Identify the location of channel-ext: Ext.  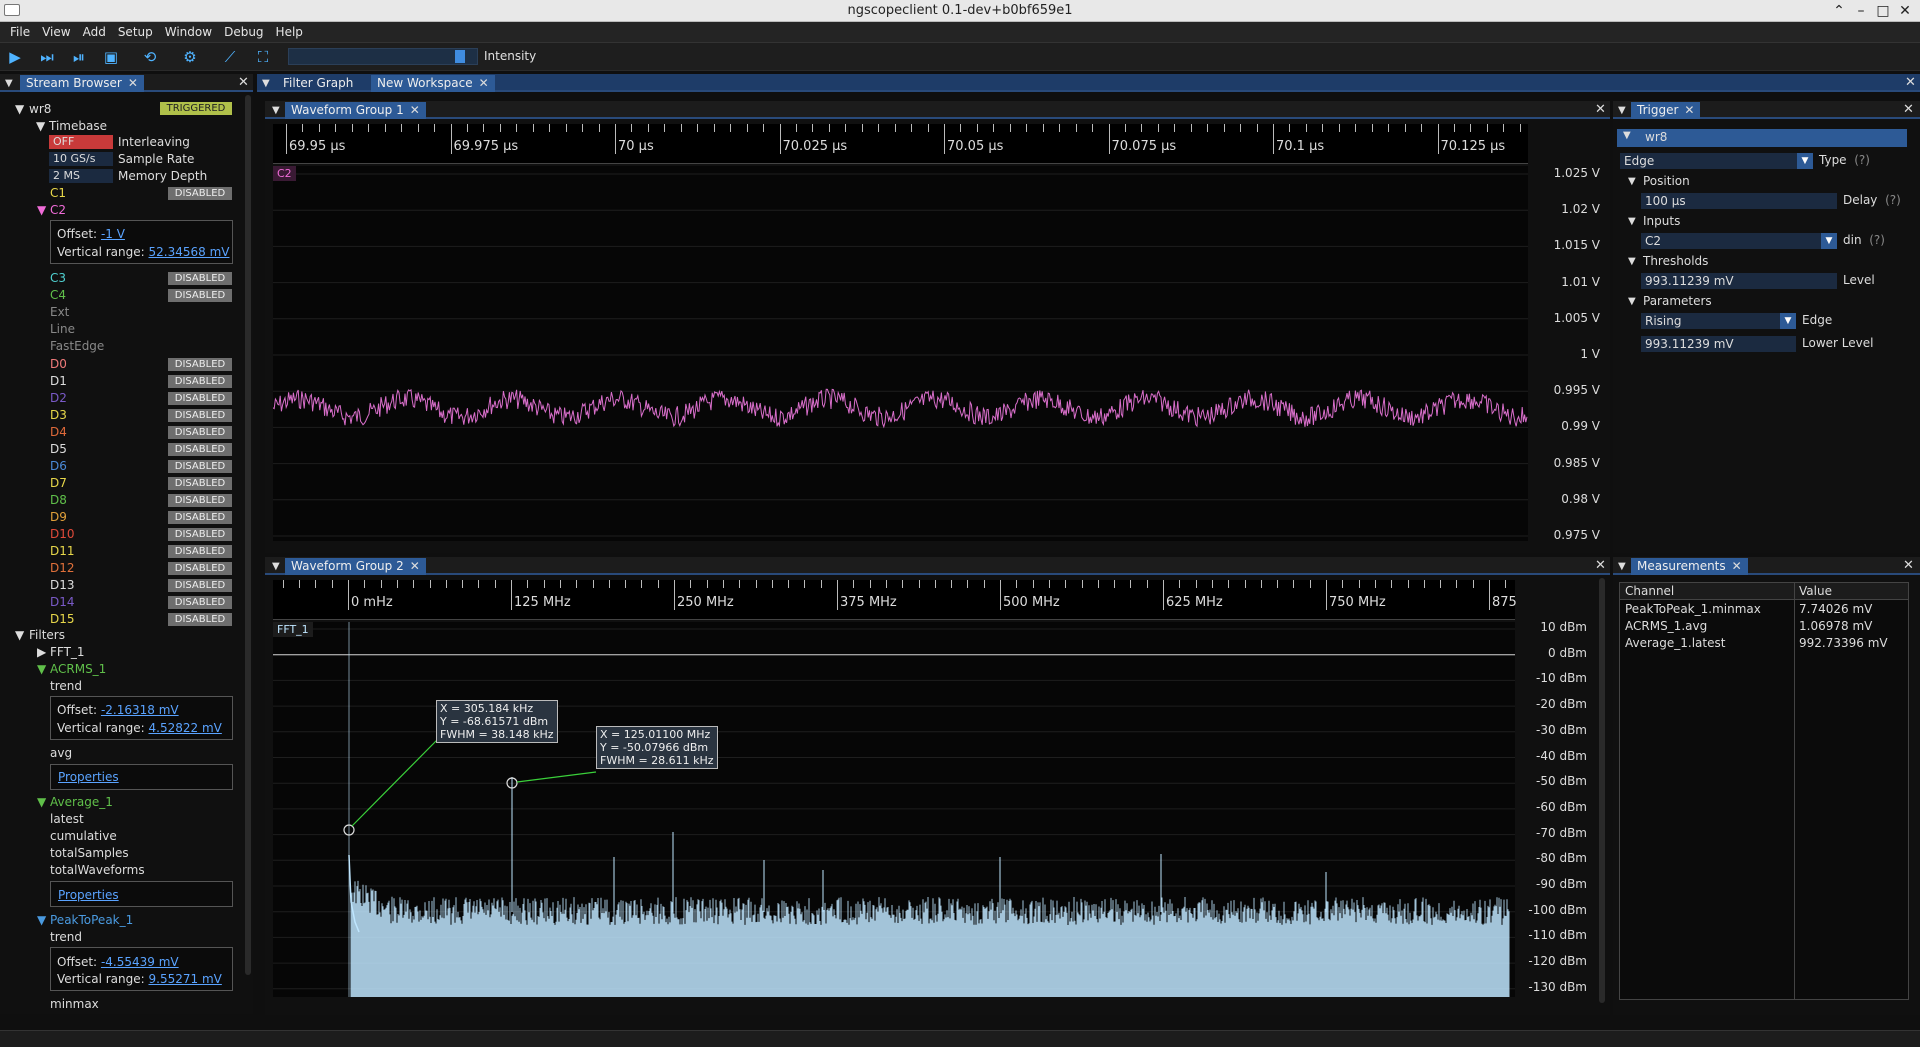
(59, 312).